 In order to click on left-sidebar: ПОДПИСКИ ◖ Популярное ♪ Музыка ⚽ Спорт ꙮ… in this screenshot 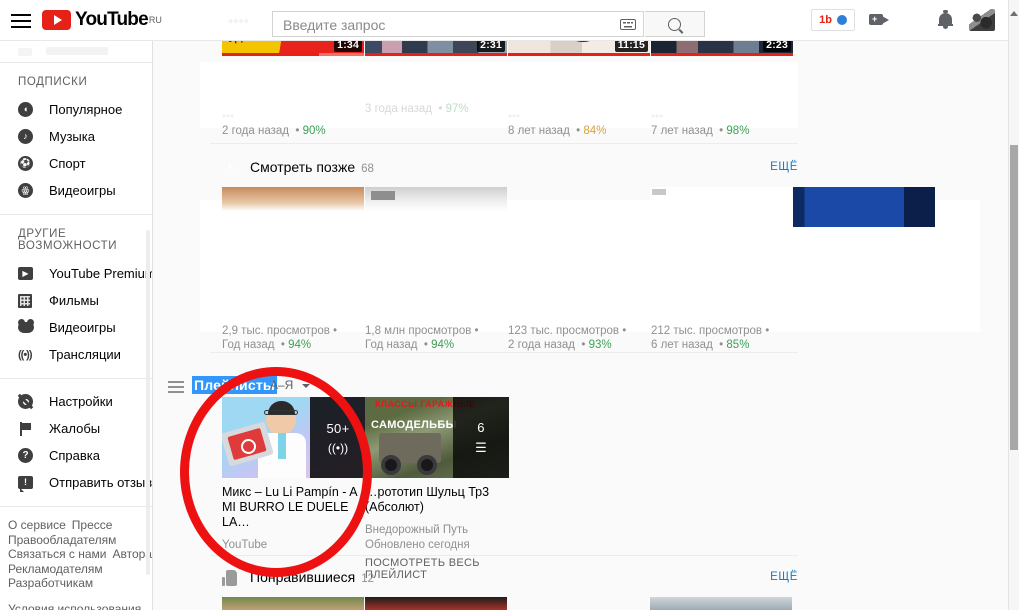, I will do `click(76, 325)`.